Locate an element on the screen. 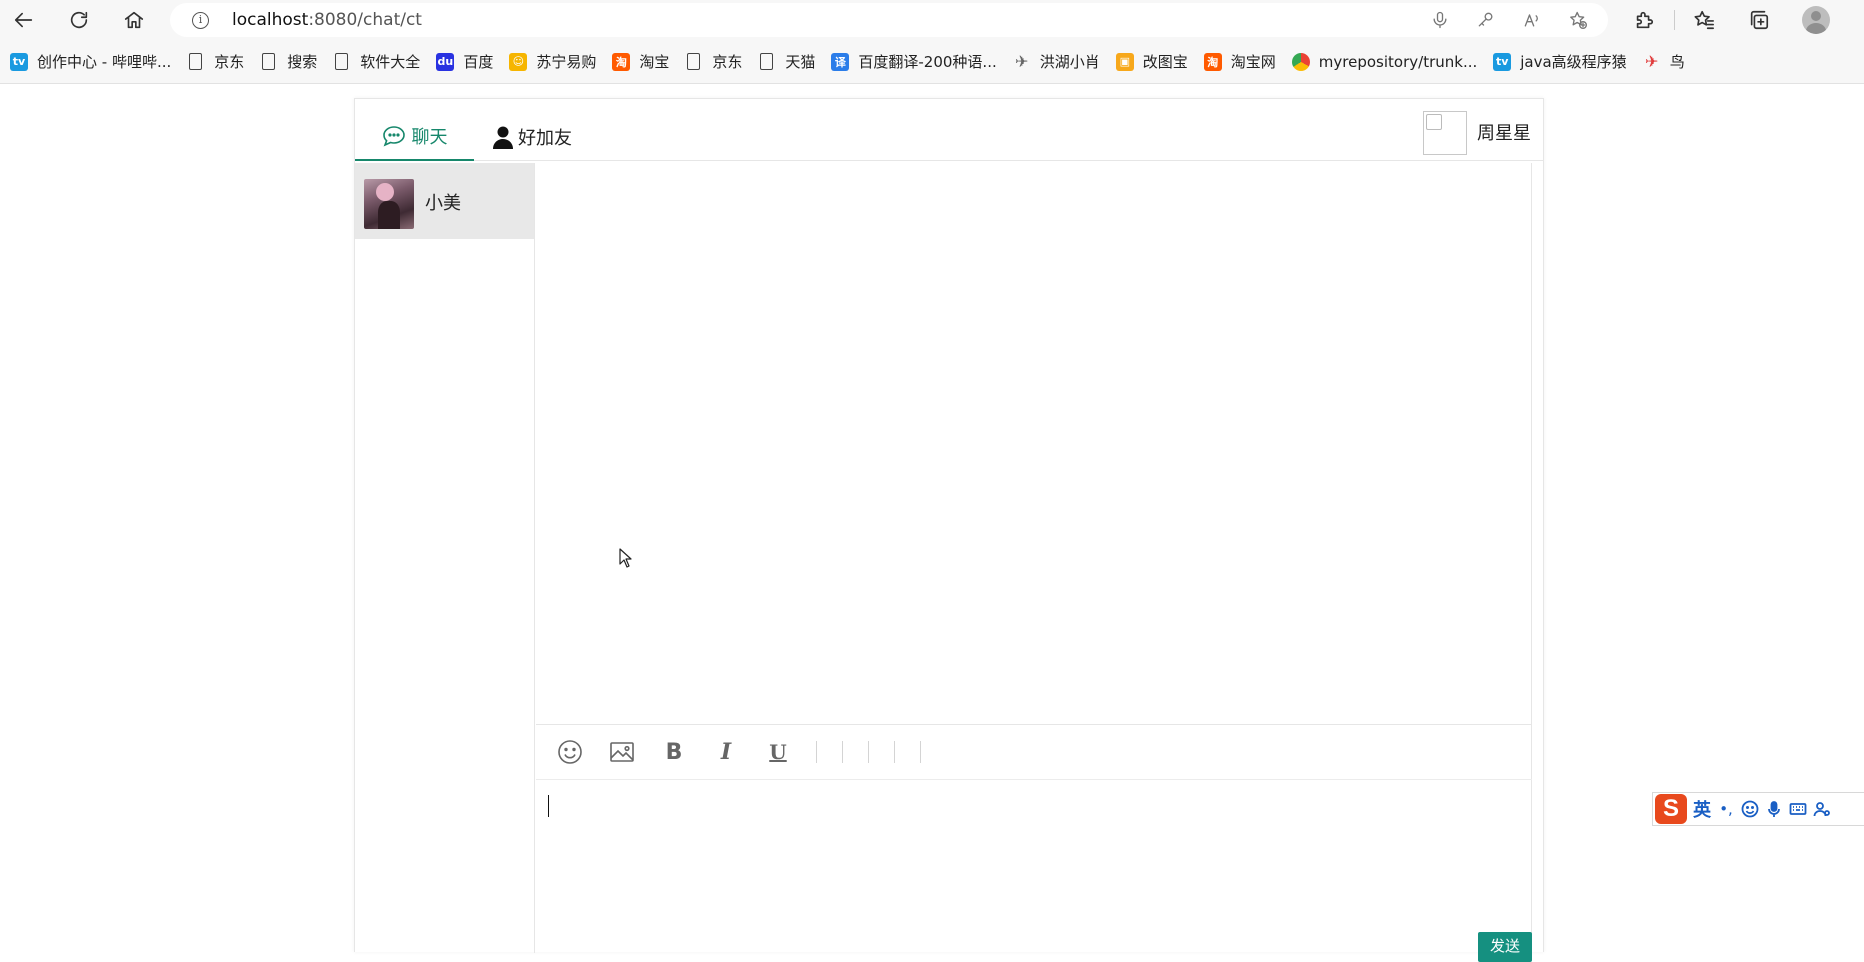  bookmark-item: ✈ 洪湖小肖 is located at coordinates (1060, 62).